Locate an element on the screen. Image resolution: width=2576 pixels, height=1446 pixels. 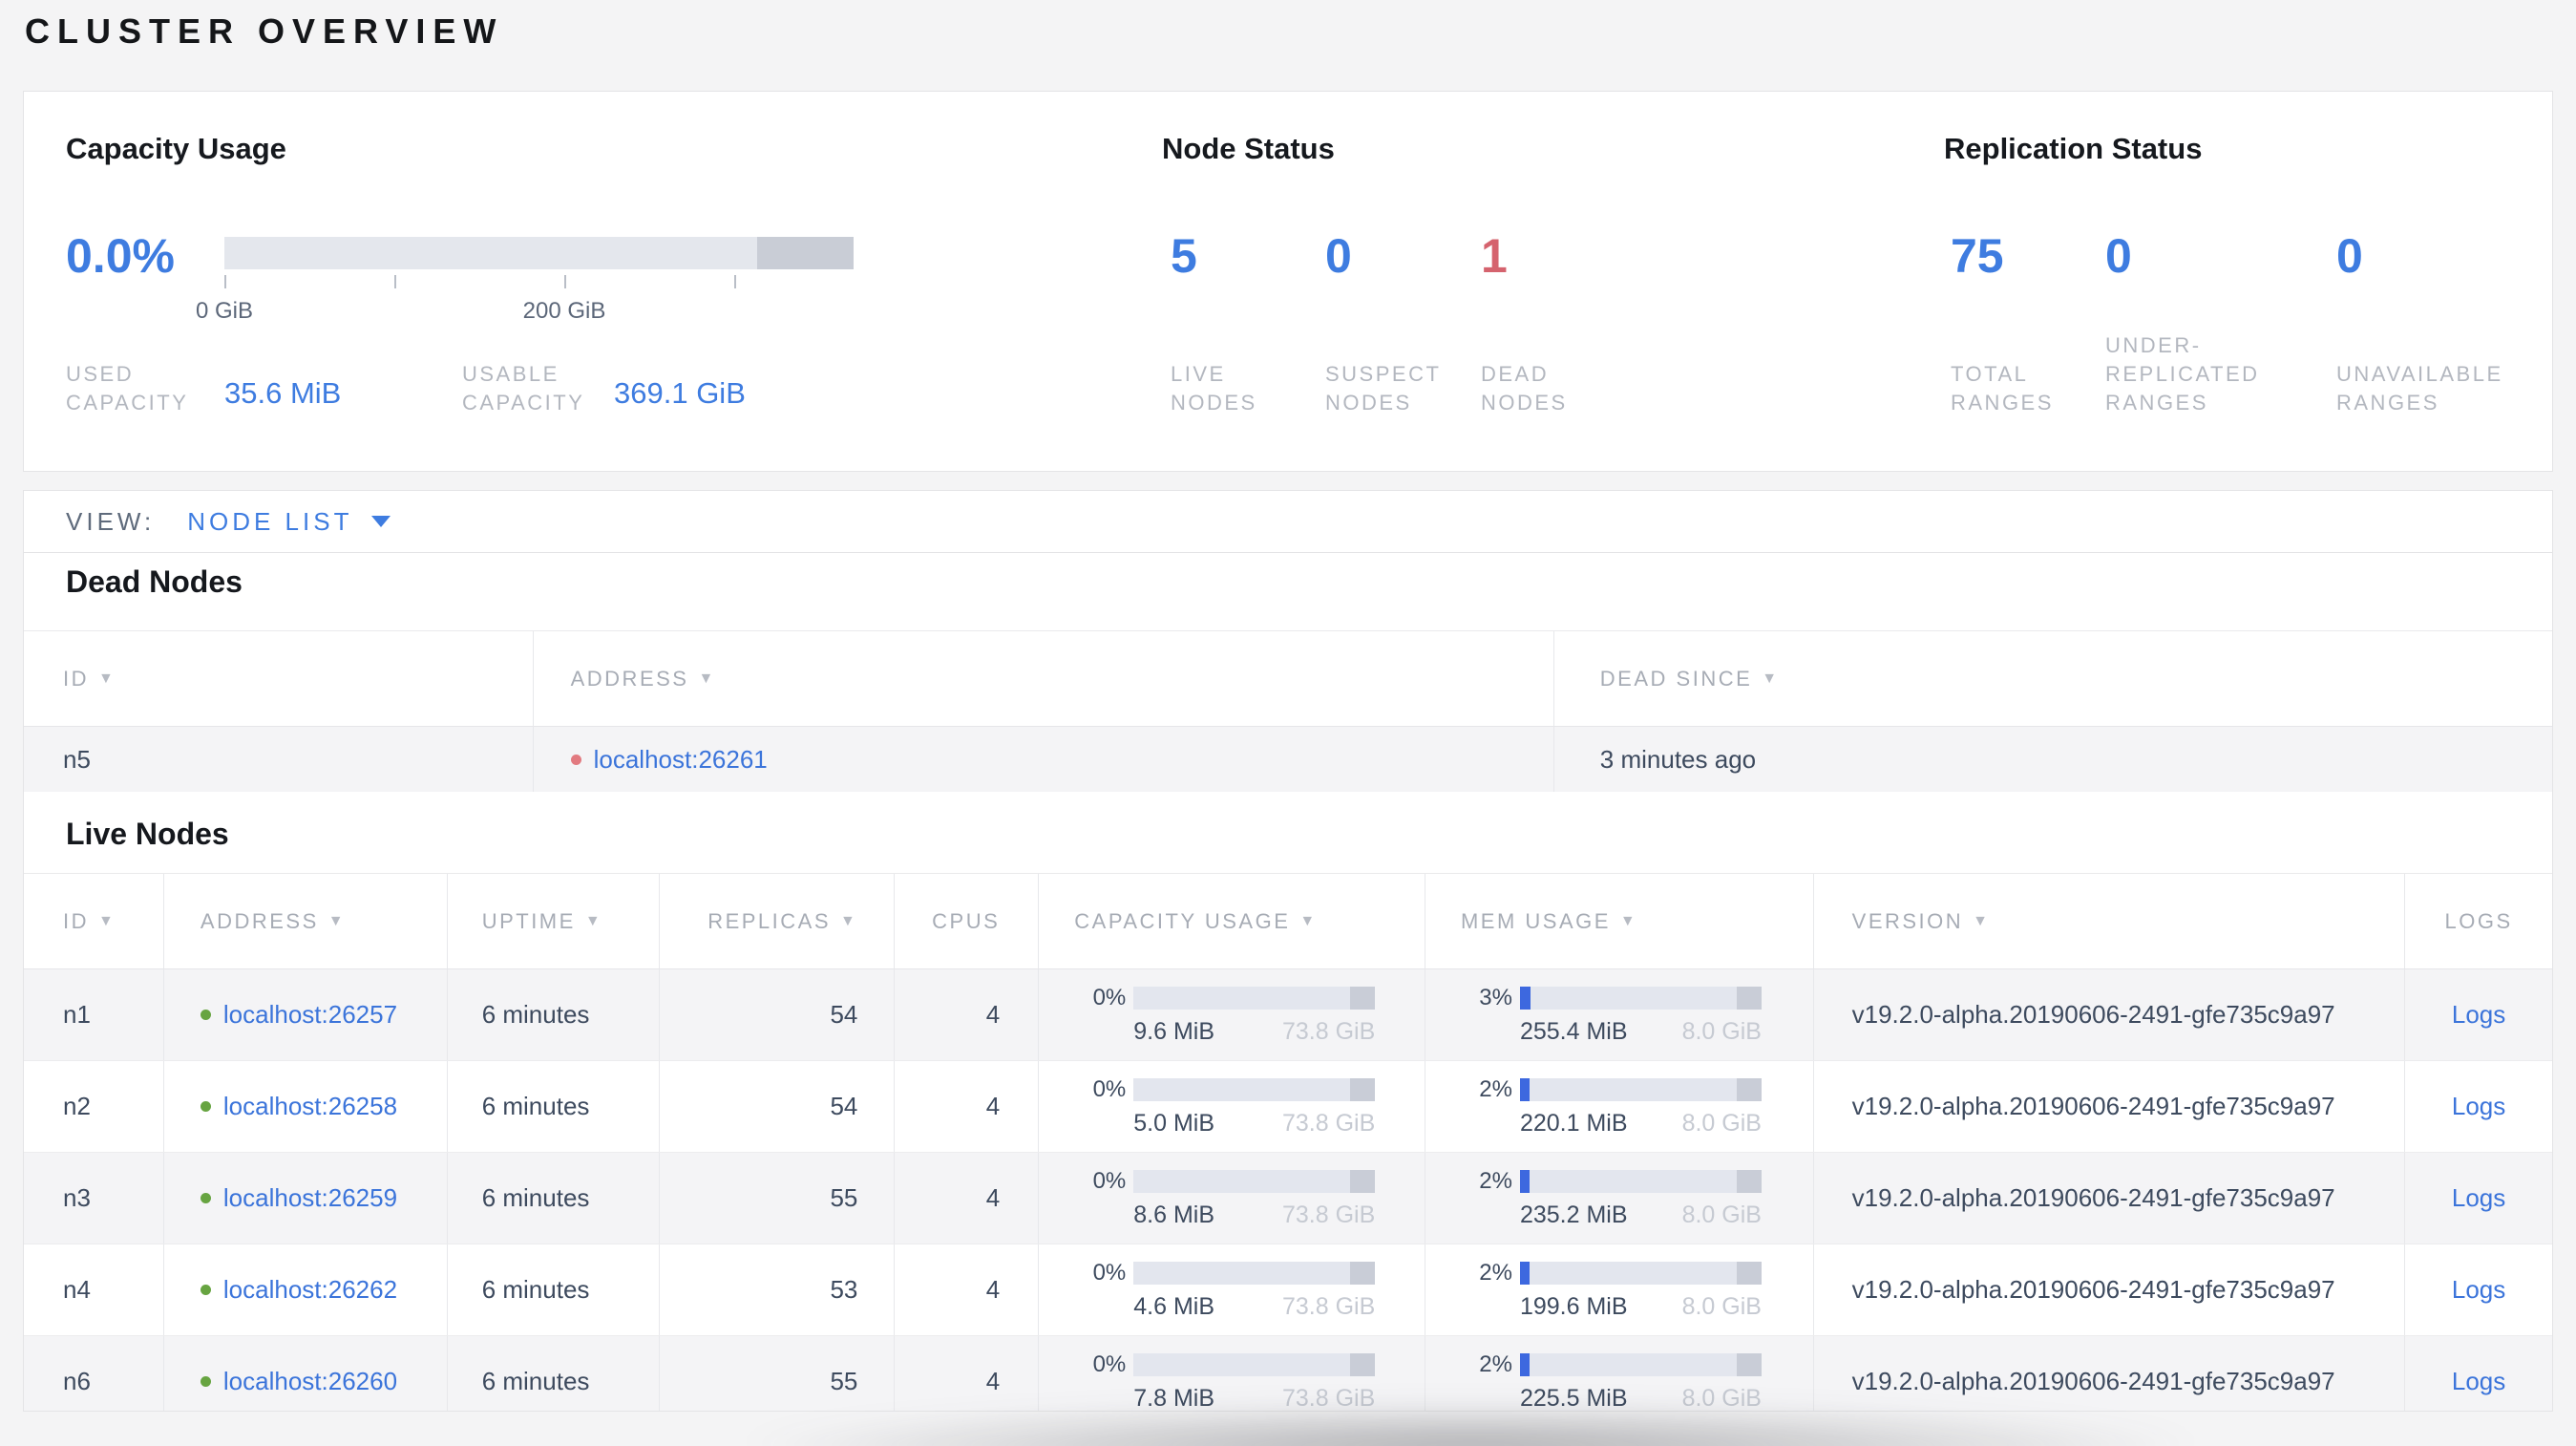
node-mem-usage: 2% 225.5 MiB 8.0 GiB is located at coordinates (1619, 1373).